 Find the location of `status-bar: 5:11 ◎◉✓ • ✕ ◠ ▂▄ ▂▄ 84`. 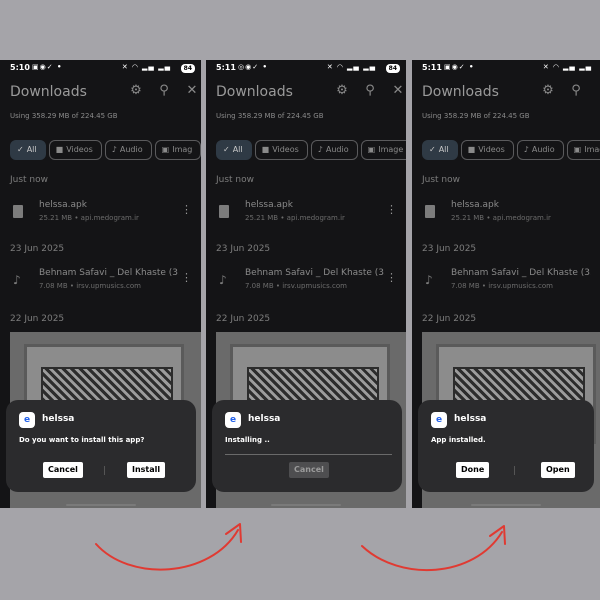

status-bar: 5:11 ◎◉✓ • ✕ ◠ ▂▄ ▂▄ 84 is located at coordinates (308, 69).